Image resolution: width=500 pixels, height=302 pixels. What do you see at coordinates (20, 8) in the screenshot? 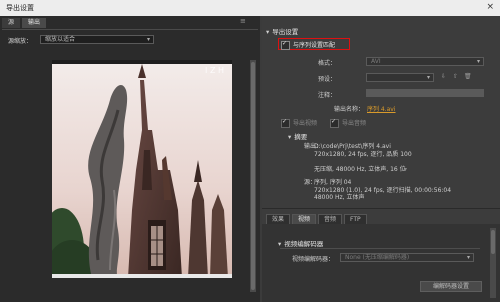
I see `window-title: 导出设置` at bounding box center [20, 8].